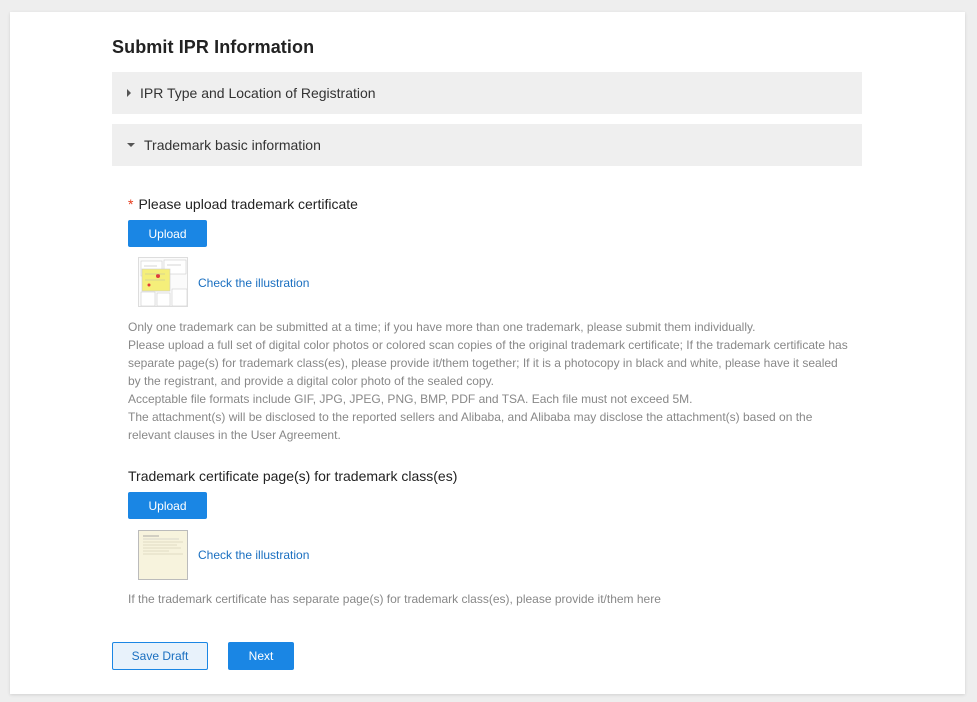 This screenshot has height=702, width=977. What do you see at coordinates (167, 233) in the screenshot?
I see `upload-certificate-button: Upload` at bounding box center [167, 233].